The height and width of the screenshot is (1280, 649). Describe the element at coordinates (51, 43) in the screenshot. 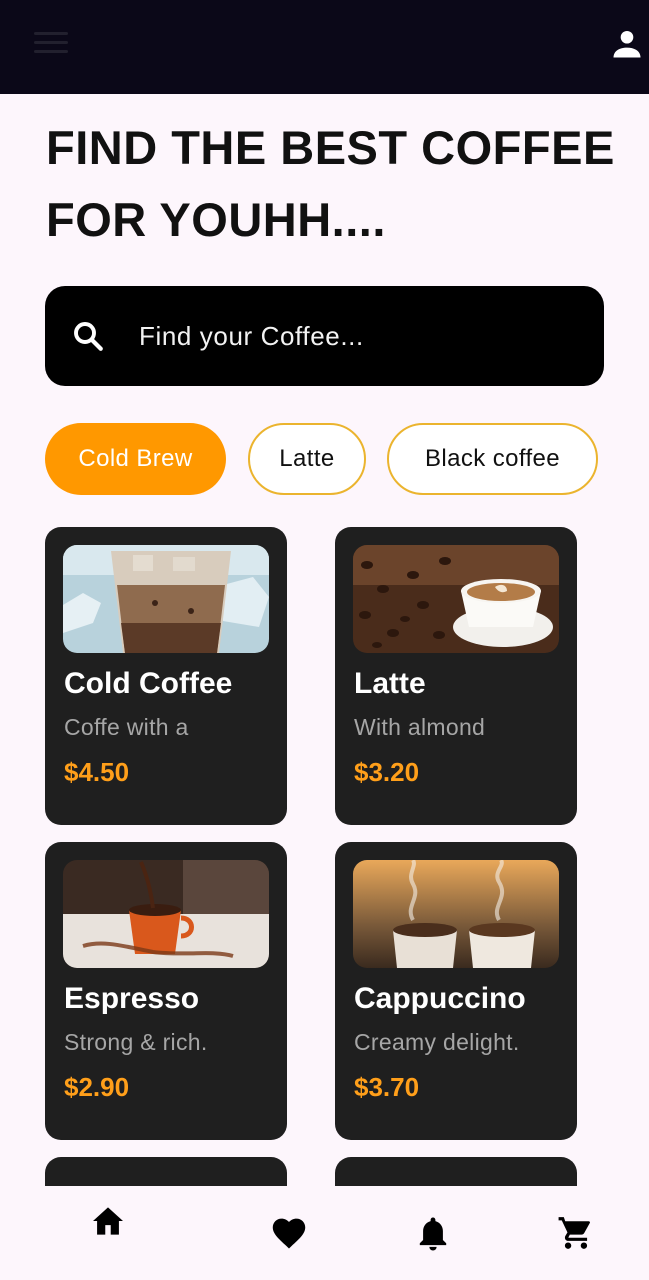

I see `menu-icon` at that location.